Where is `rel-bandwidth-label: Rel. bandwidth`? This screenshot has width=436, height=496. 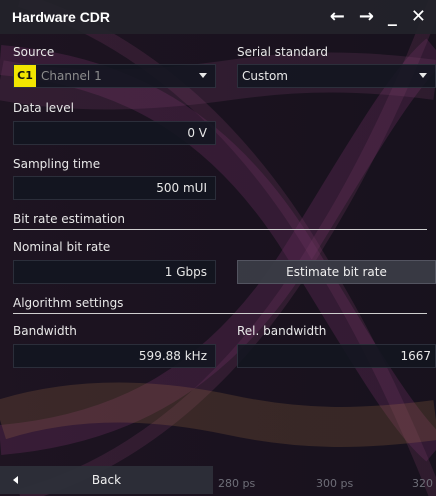
rel-bandwidth-label: Rel. bandwidth is located at coordinates (282, 331).